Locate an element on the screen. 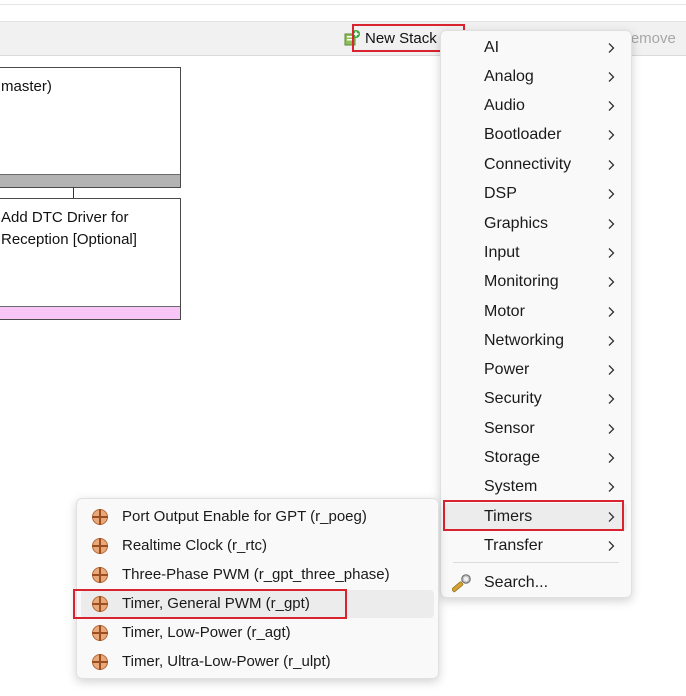 Image resolution: width=686 pixels, height=696 pixels. menu-item-label: Sensor is located at coordinates (509, 428).